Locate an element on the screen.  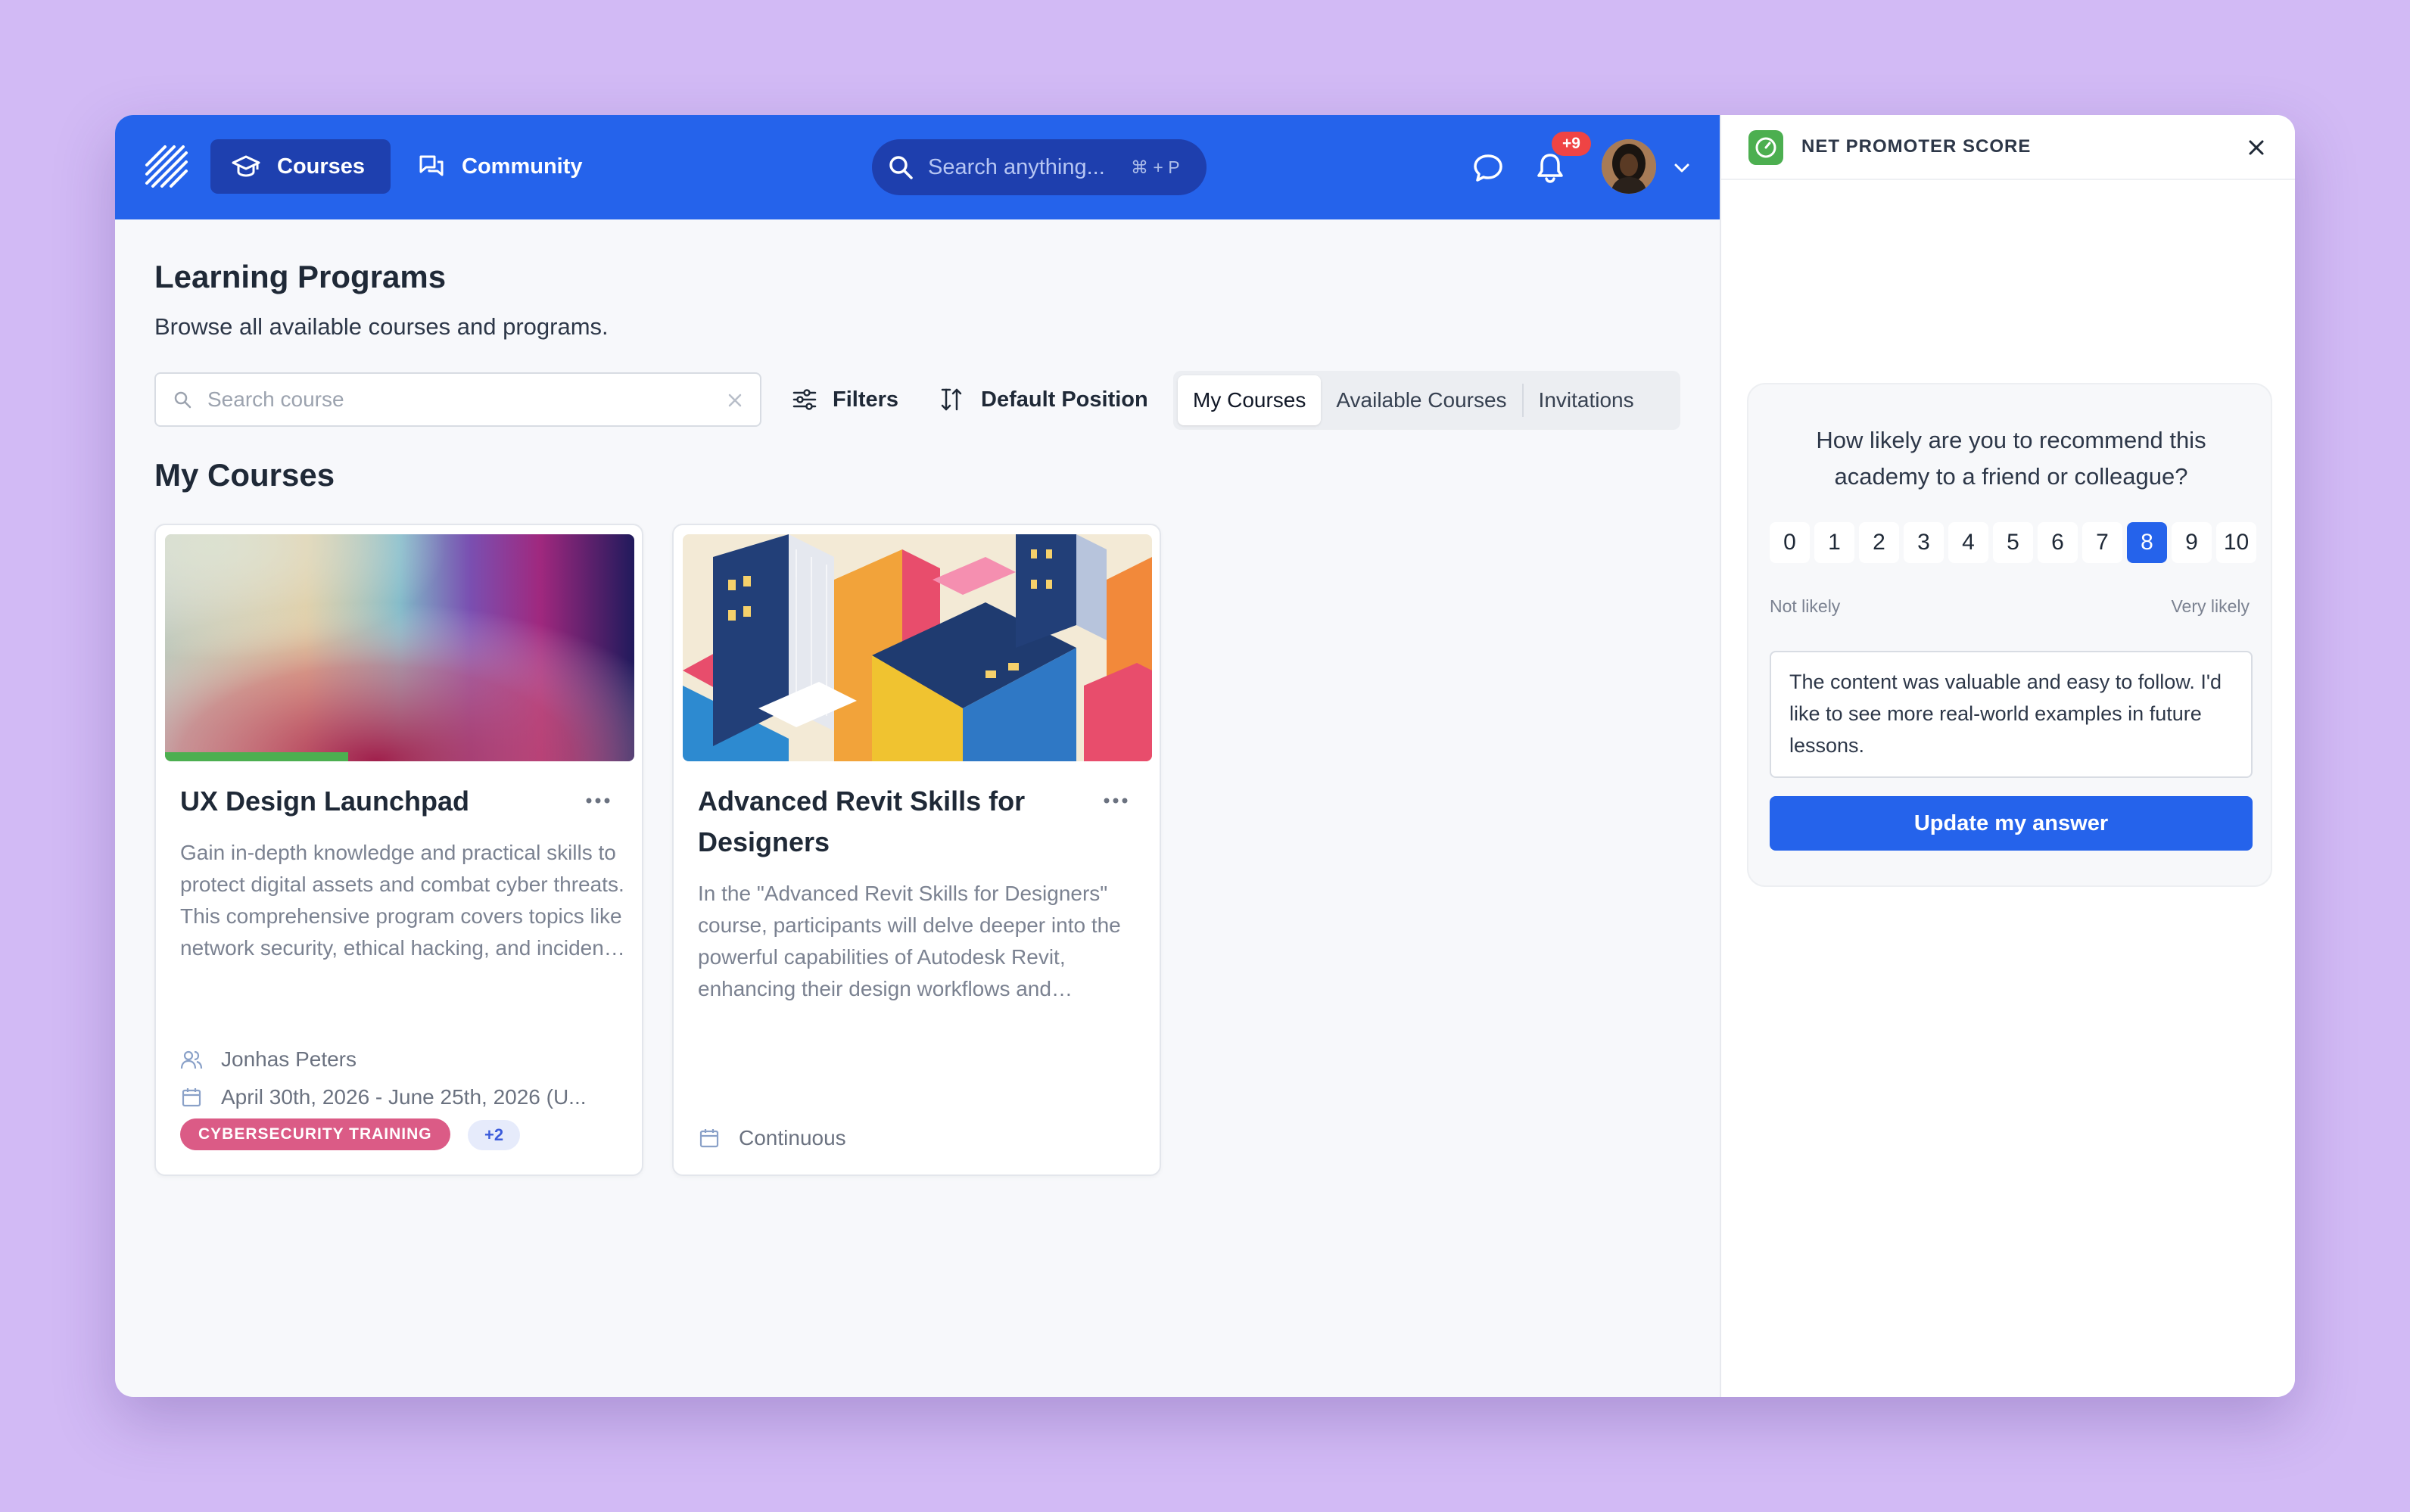
graduation-cap-icon is located at coordinates (246, 166).